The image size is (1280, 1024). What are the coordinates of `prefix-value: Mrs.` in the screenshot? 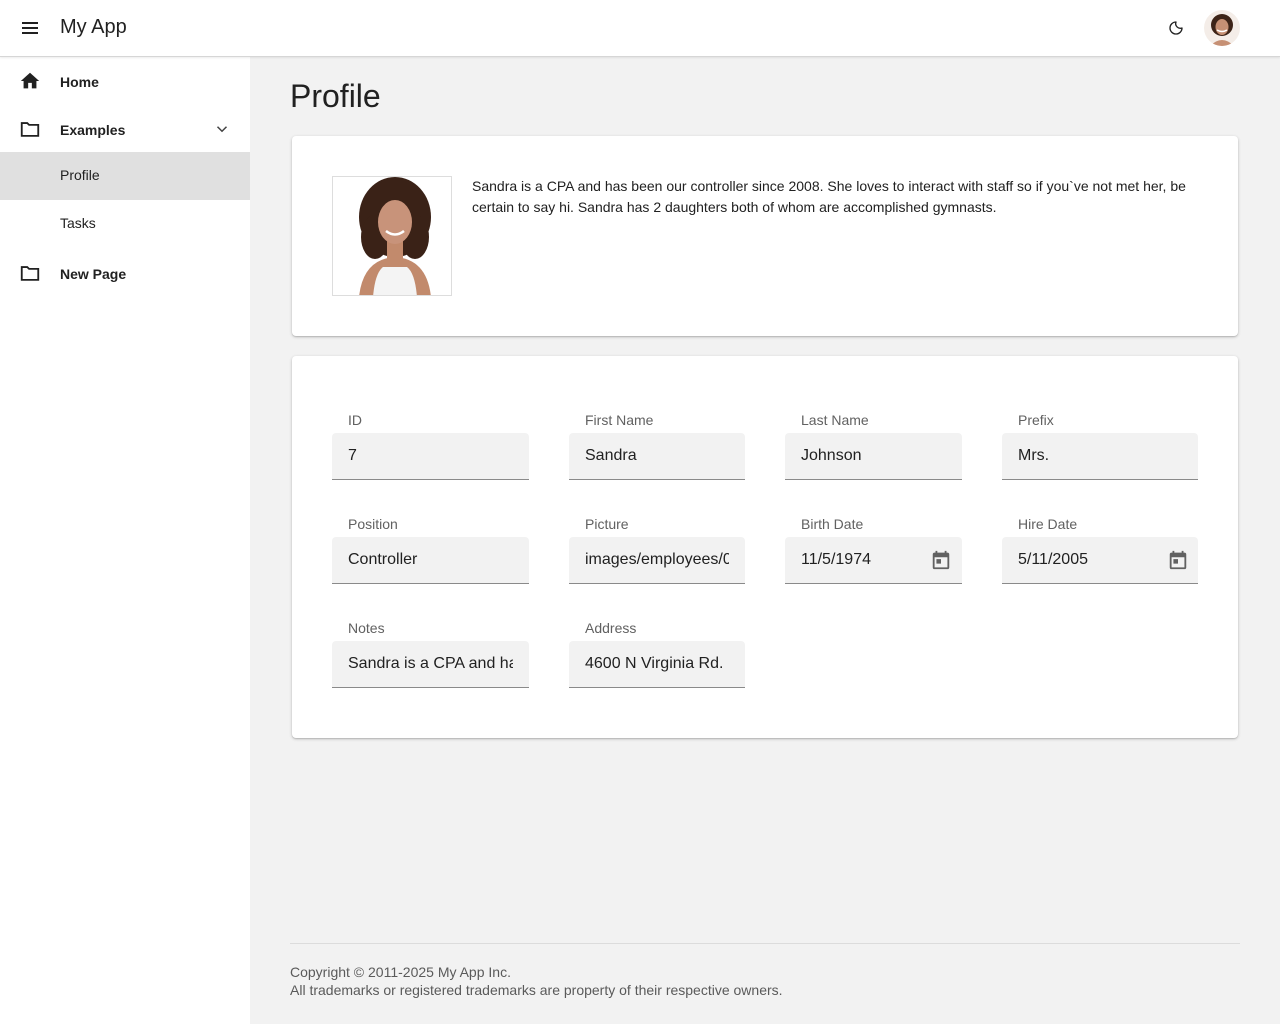 It's located at (1034, 455).